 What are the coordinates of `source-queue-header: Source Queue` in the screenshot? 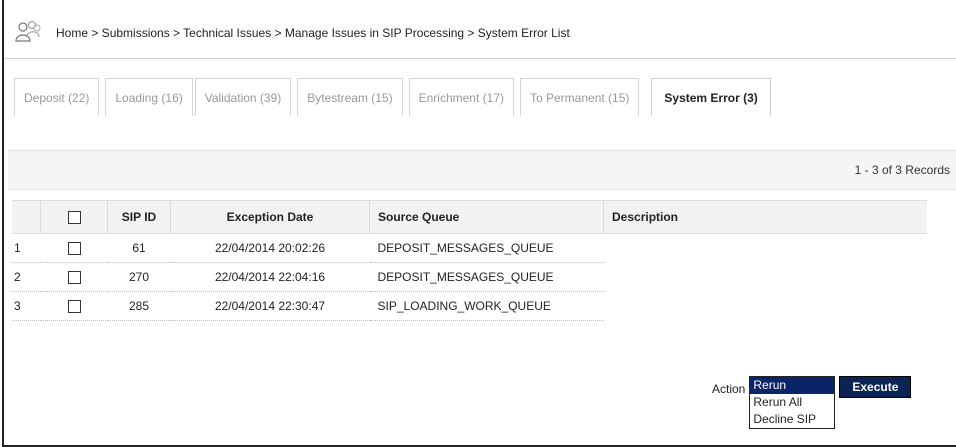 It's located at (486, 217).